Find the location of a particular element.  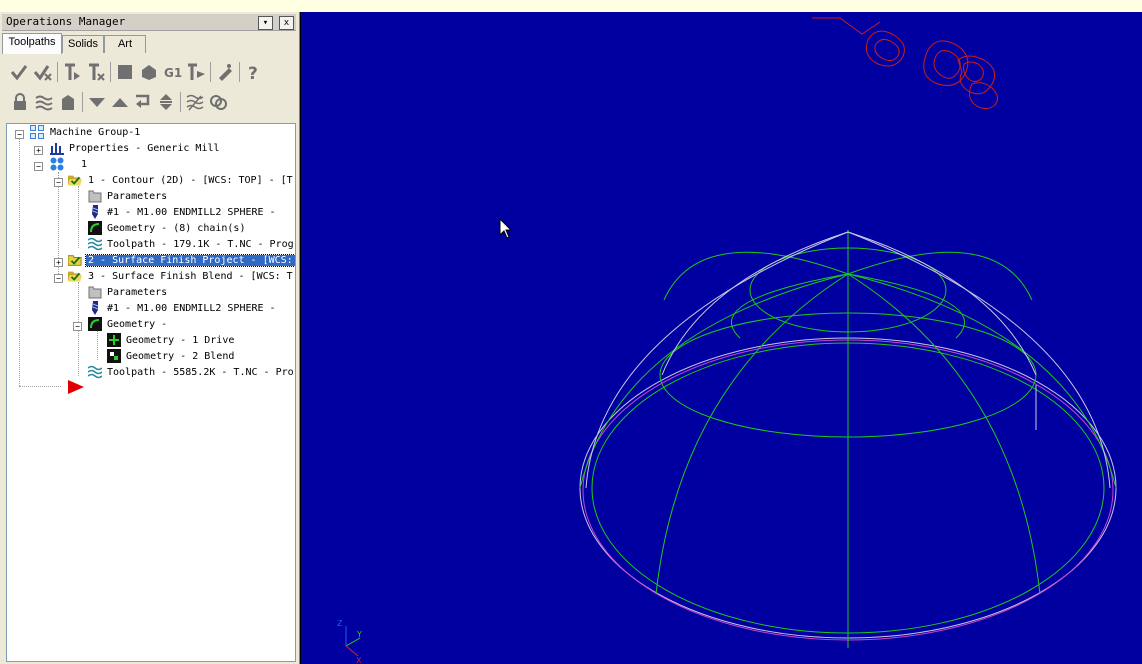

tree-item-geometry-drive: Geometry - 1 Drive is located at coordinates (180, 341).